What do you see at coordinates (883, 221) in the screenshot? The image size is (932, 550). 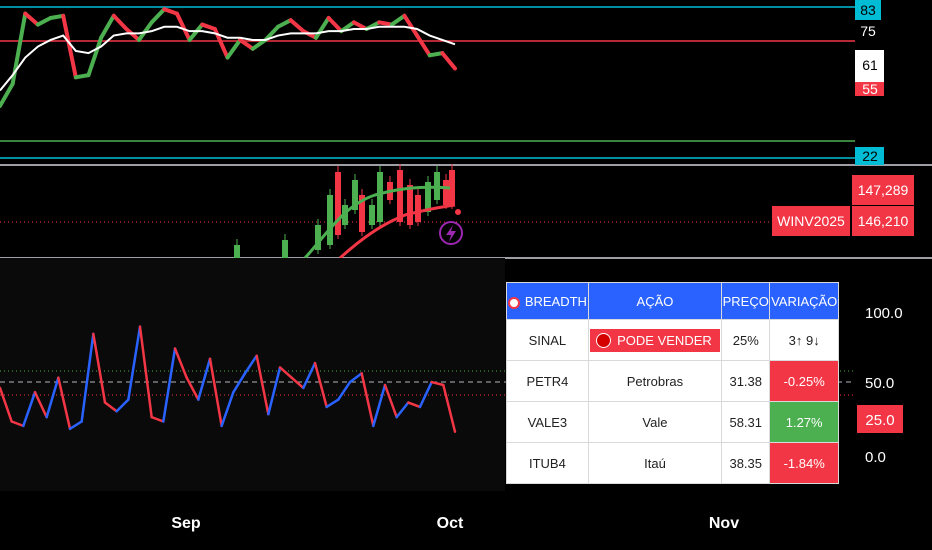 I see `mark-price: 146,210` at bounding box center [883, 221].